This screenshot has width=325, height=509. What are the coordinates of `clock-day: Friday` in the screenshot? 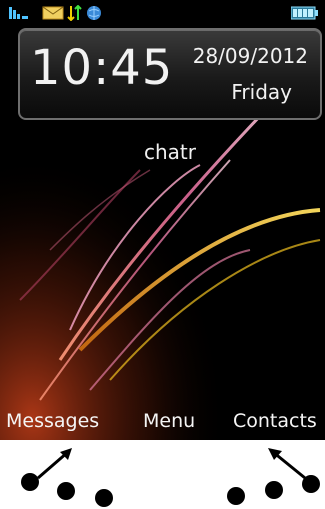 It's located at (261, 92).